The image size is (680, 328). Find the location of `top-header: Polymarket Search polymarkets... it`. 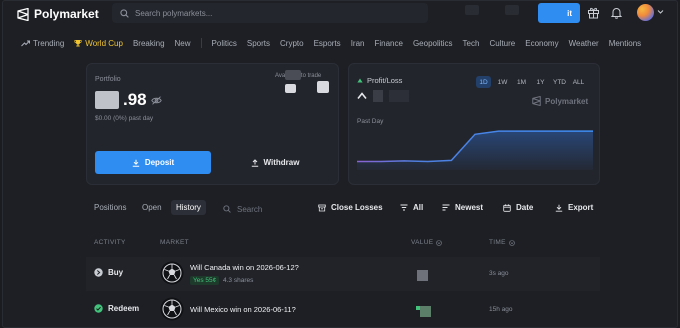

top-header: Polymarket Search polymarkets... it is located at coordinates (340, 14).